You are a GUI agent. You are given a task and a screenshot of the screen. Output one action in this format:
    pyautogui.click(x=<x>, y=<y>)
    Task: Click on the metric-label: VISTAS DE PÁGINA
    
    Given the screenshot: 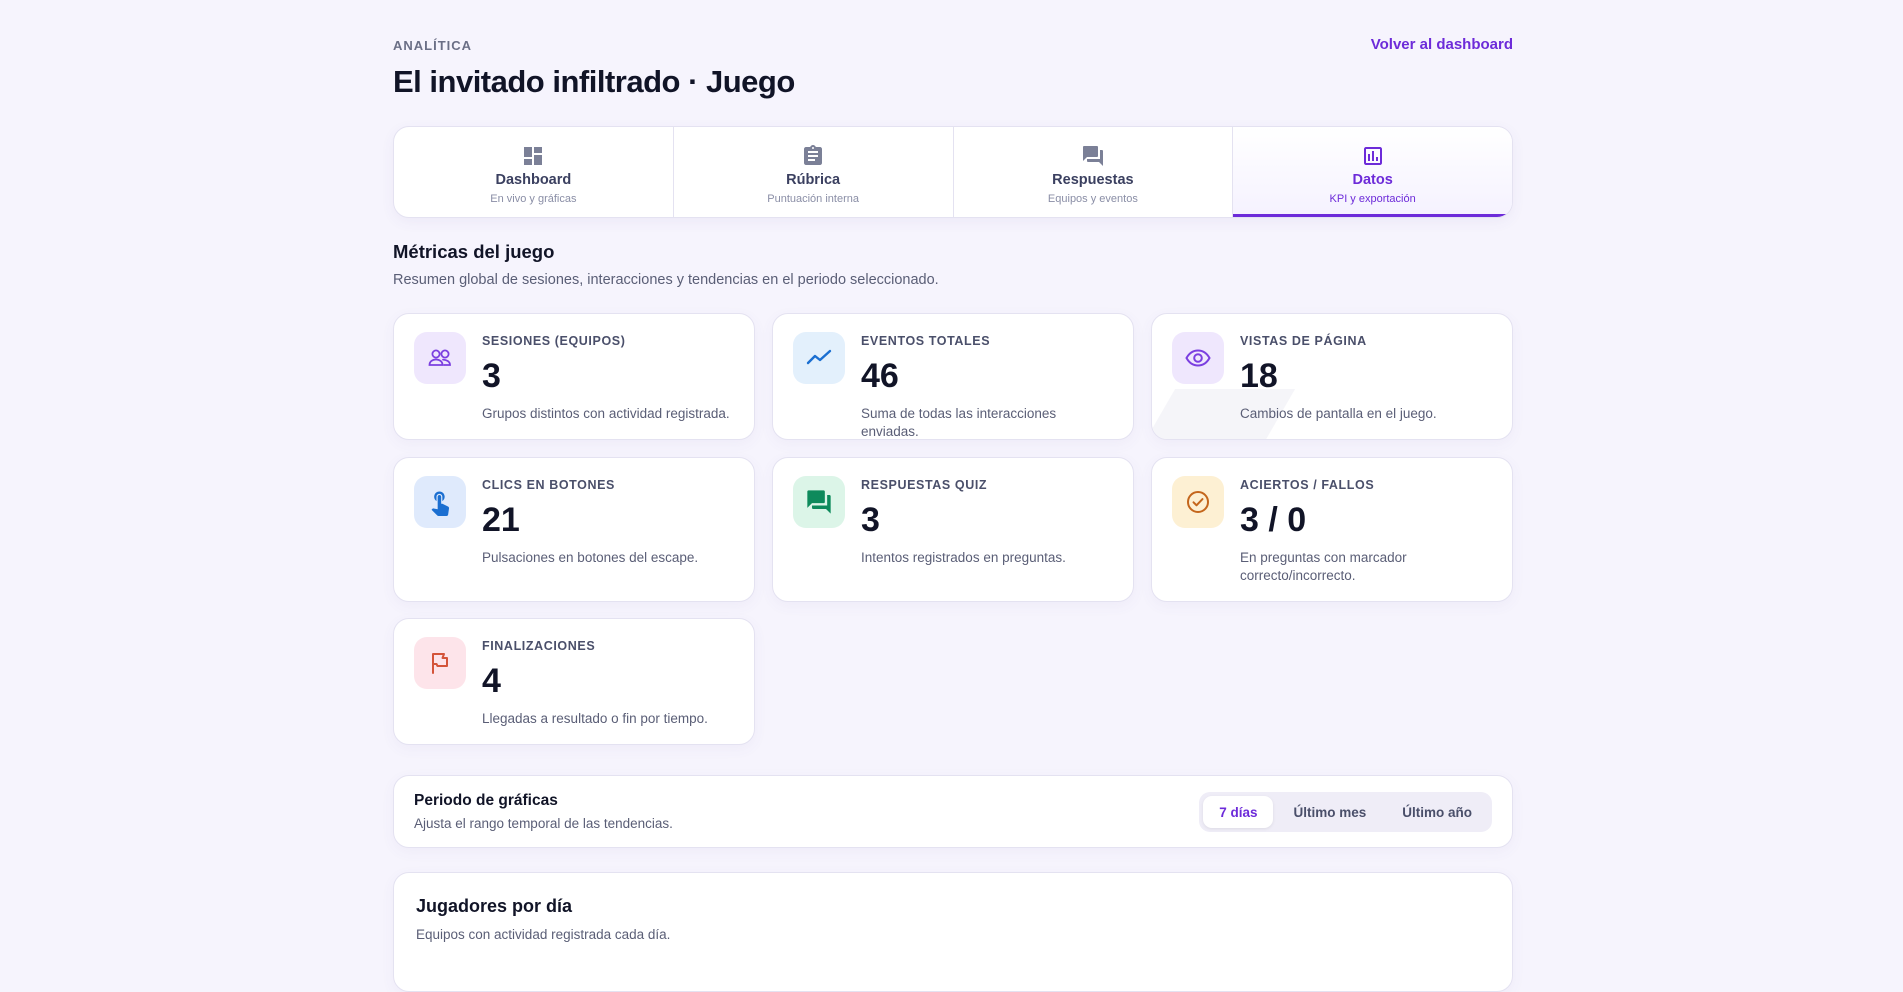 What is the action you would take?
    pyautogui.click(x=1303, y=341)
    